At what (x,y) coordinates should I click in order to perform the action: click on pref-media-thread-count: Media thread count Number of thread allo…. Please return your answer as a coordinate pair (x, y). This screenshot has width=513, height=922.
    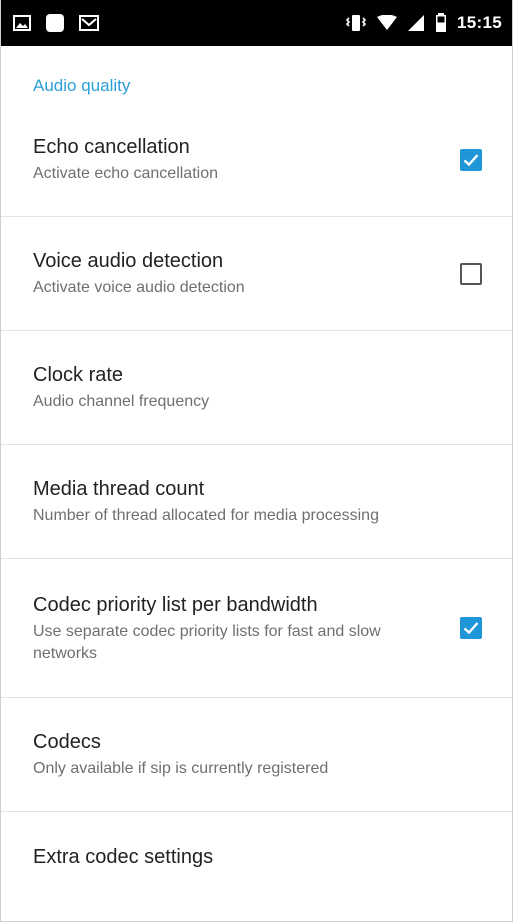
    Looking at the image, I should click on (256, 502).